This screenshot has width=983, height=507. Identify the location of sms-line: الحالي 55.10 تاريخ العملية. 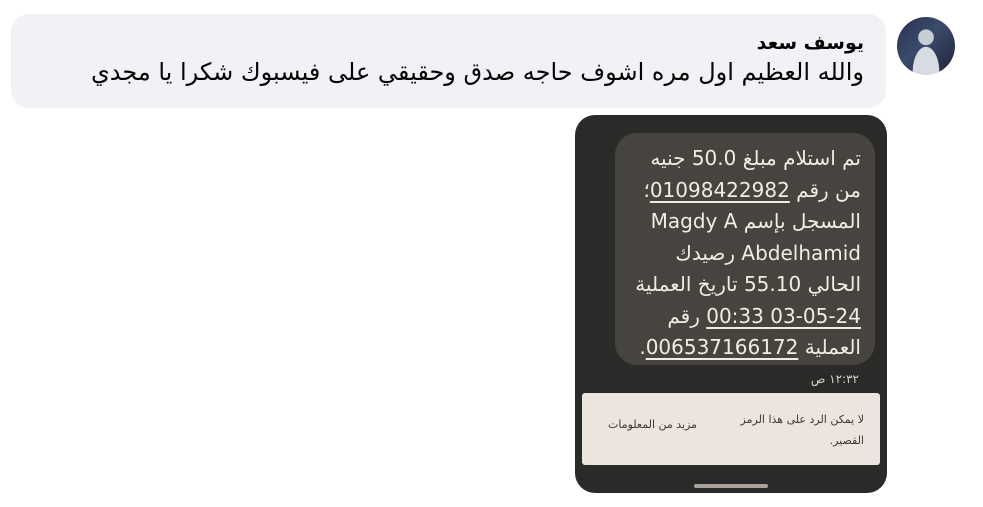
(748, 284).